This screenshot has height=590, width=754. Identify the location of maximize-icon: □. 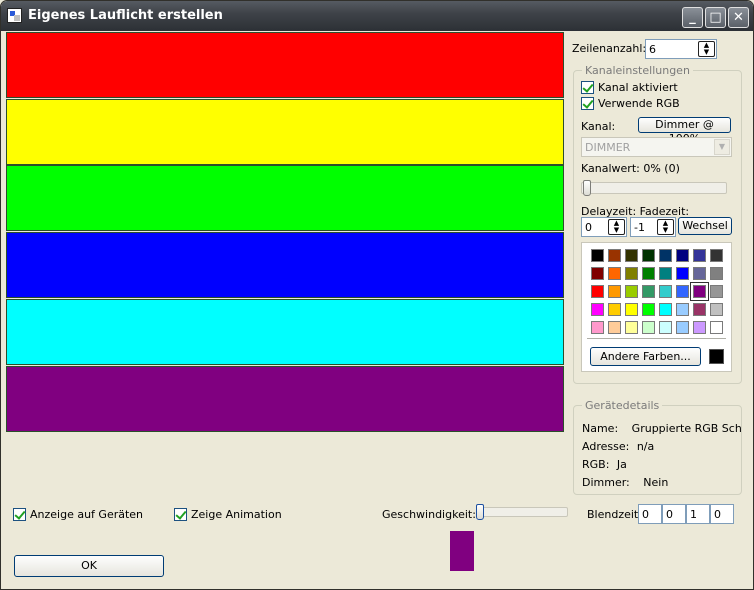
(715, 17).